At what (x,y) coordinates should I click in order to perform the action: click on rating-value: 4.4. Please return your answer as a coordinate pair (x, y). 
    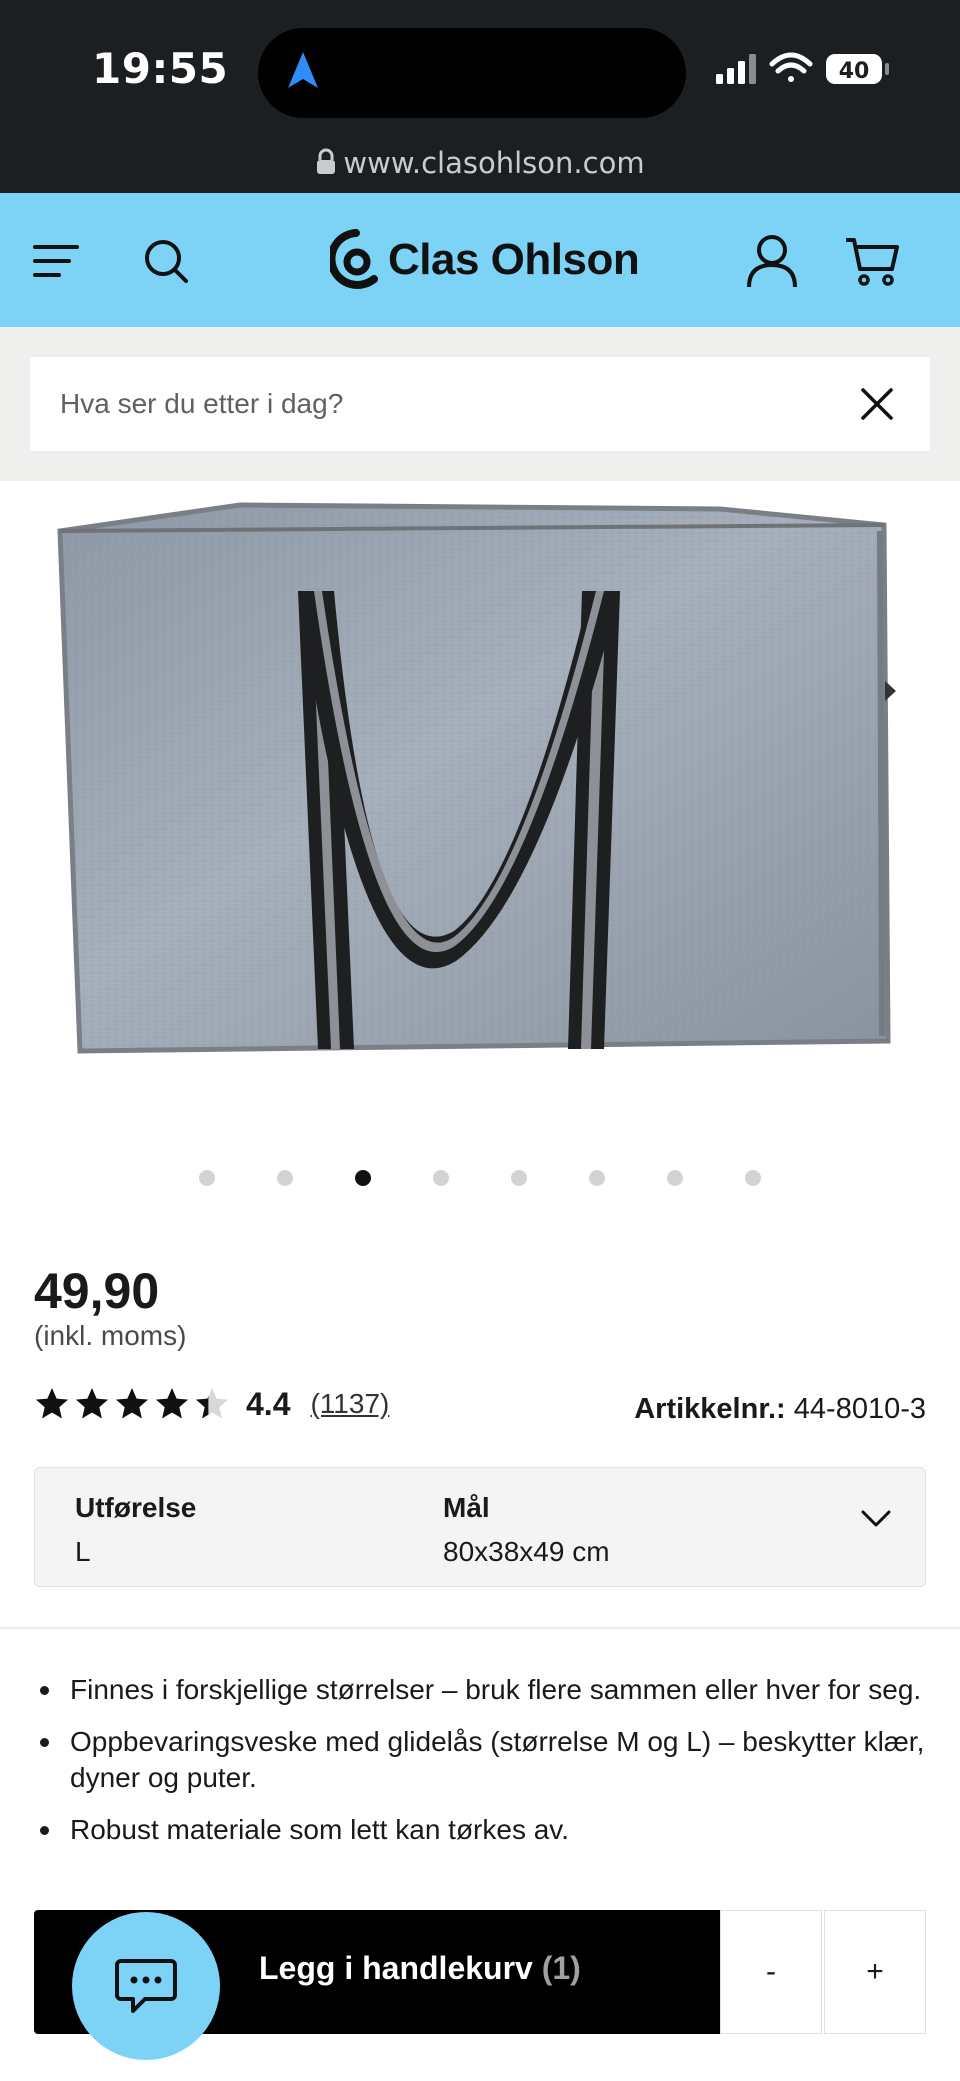
    Looking at the image, I should click on (268, 1403).